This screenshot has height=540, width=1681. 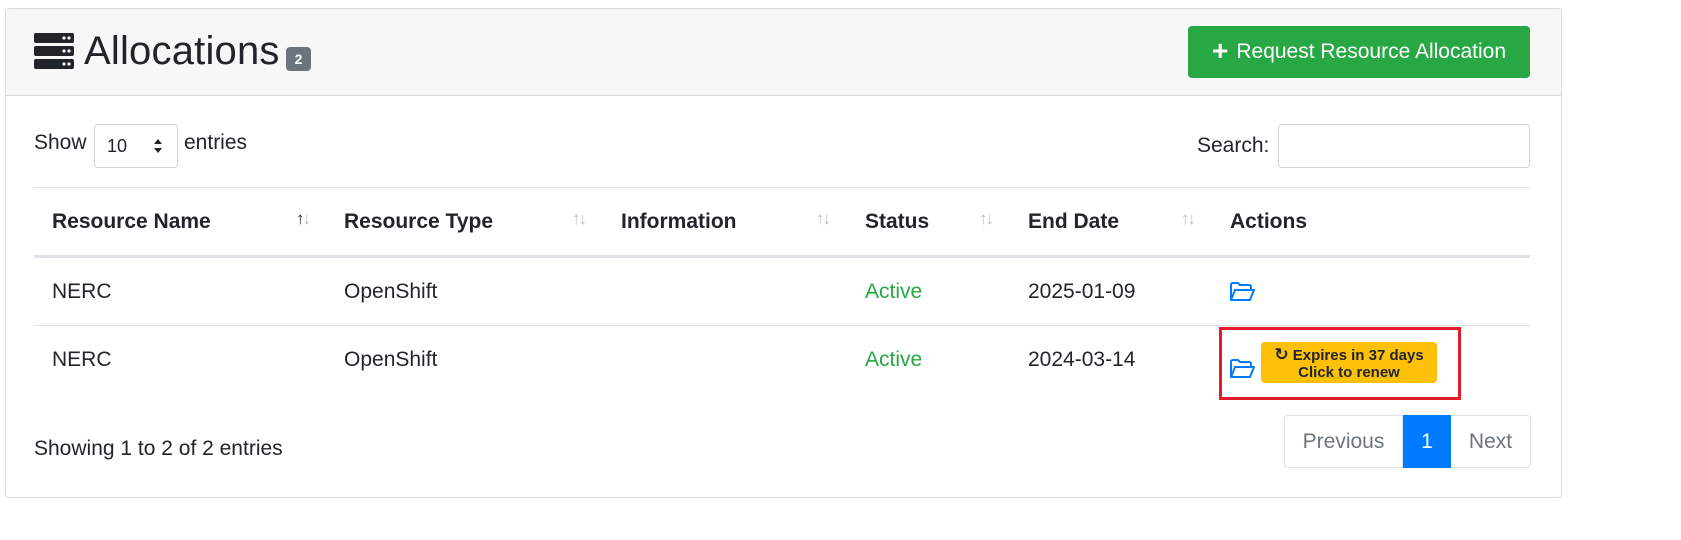 I want to click on request-button-label: Request Resource Allocation, so click(x=1371, y=51).